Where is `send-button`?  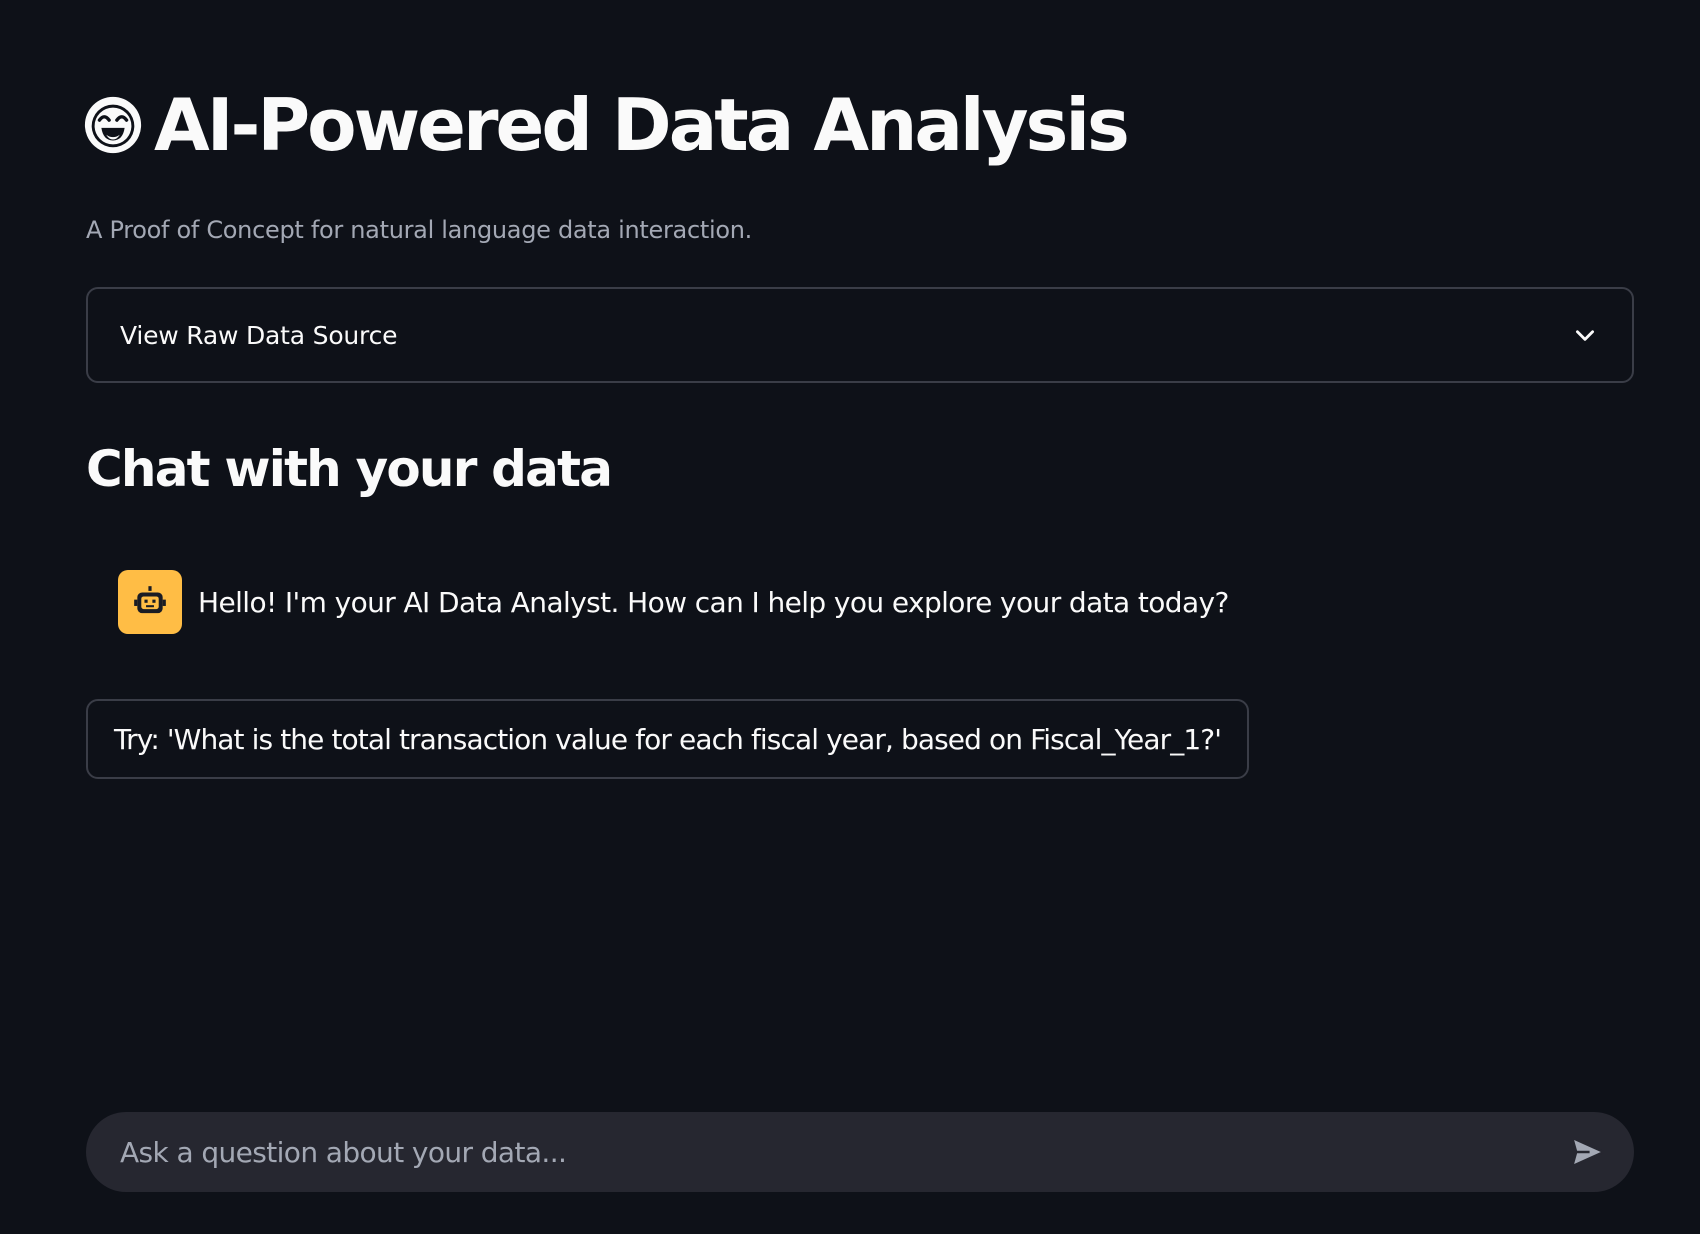
send-button is located at coordinates (1588, 1152).